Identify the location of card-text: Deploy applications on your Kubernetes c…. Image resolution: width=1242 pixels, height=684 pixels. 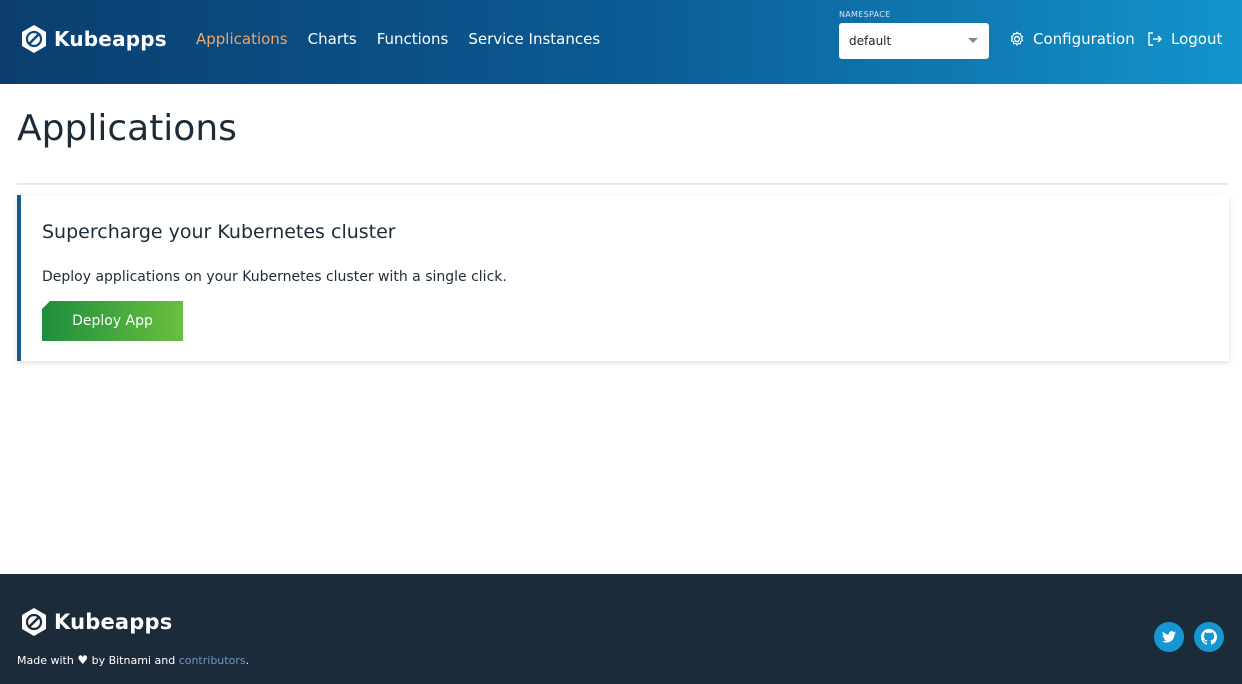
(274, 277).